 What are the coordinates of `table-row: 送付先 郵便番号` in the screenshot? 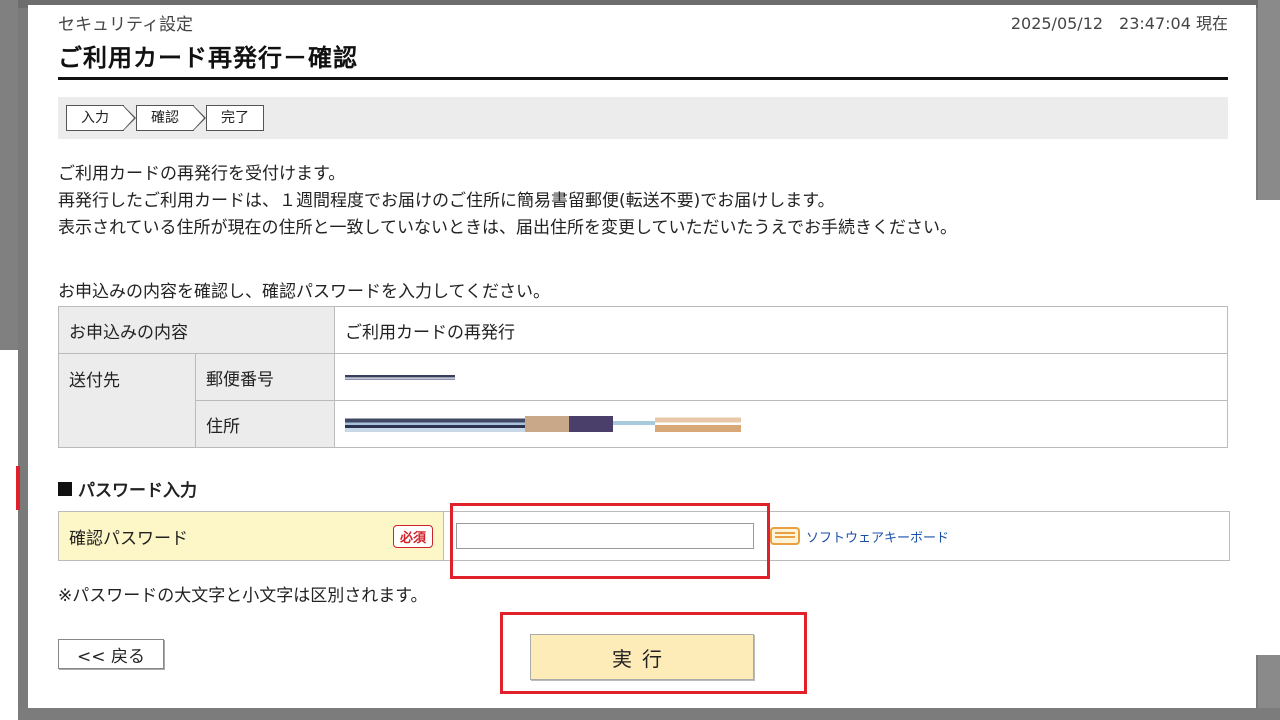 It's located at (643, 400).